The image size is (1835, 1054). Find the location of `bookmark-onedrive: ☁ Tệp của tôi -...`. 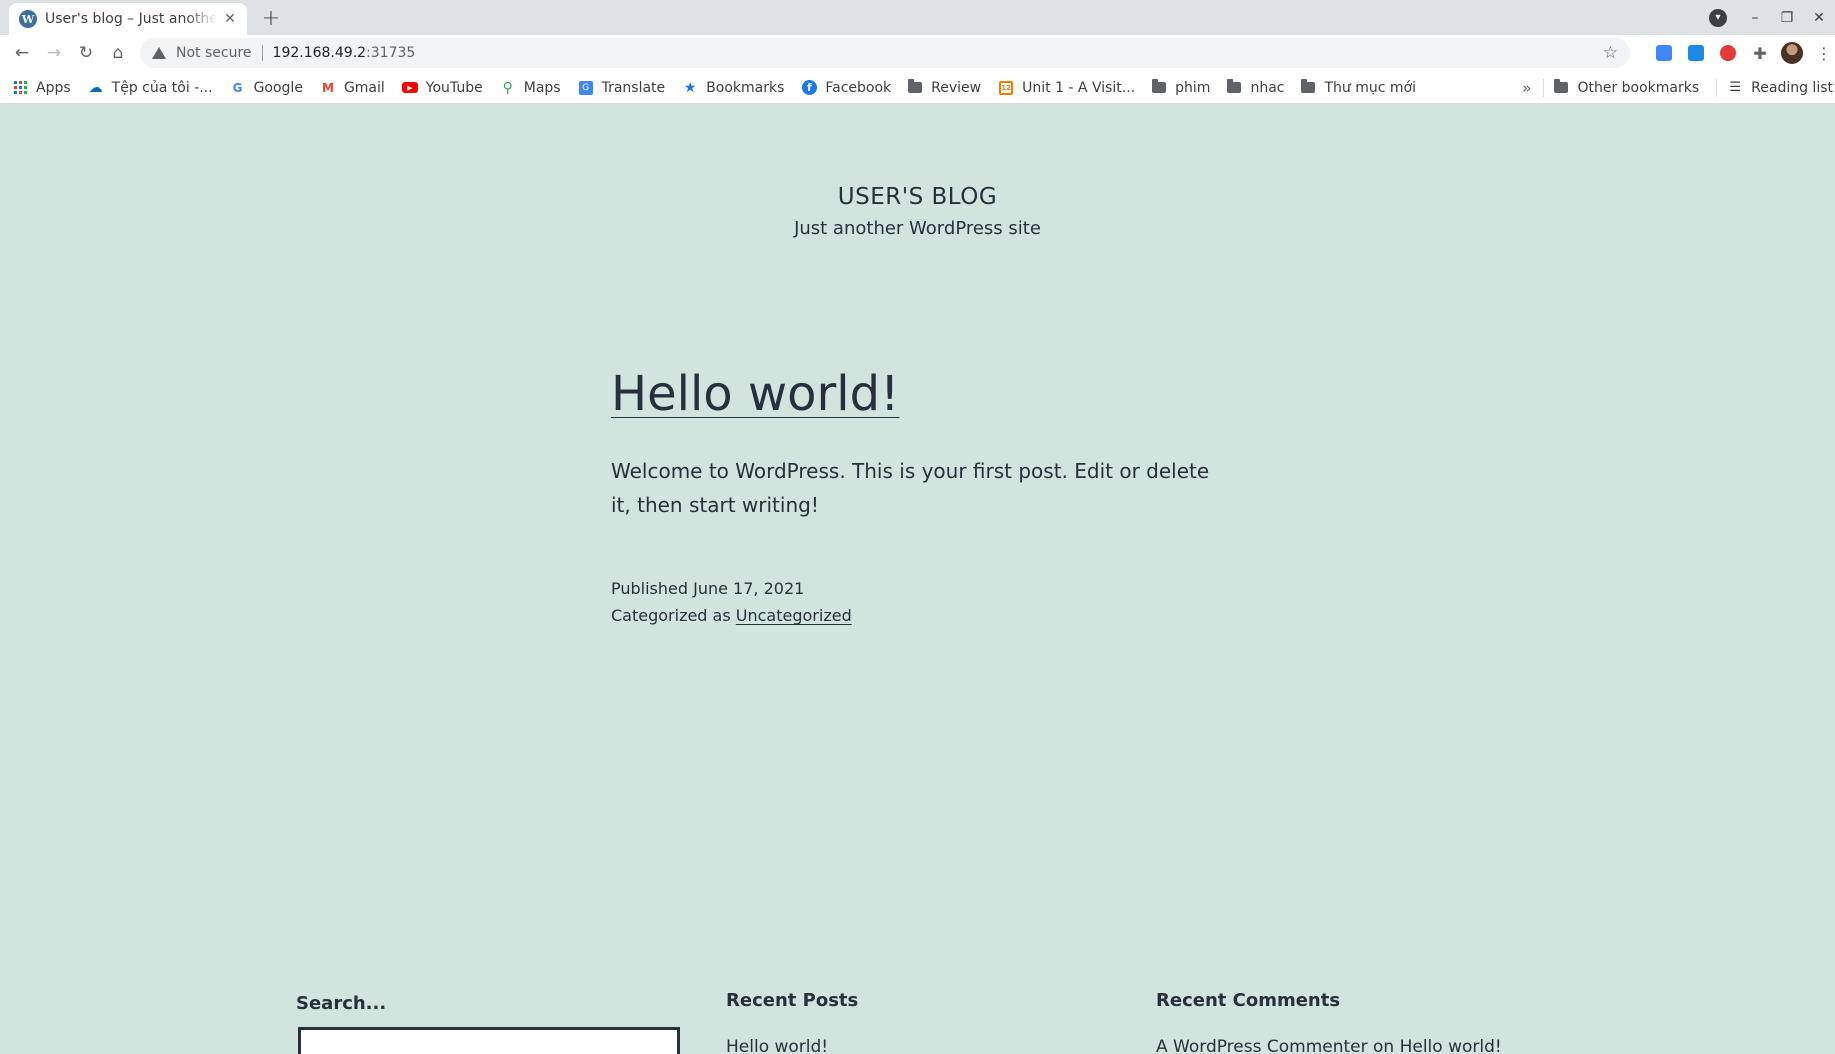

bookmark-onedrive: ☁ Tệp của tôi -... is located at coordinates (150, 88).